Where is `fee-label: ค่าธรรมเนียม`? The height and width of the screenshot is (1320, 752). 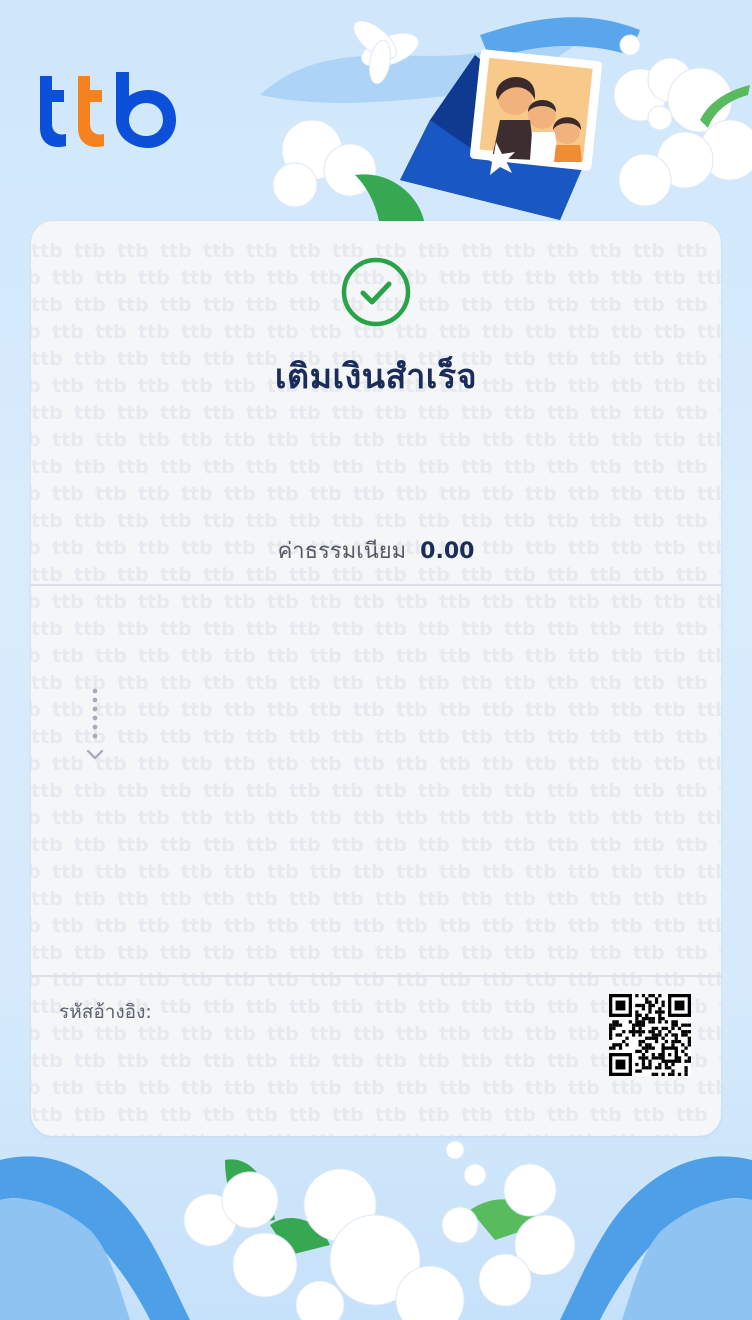 fee-label: ค่าธรรมเนียม is located at coordinates (342, 551).